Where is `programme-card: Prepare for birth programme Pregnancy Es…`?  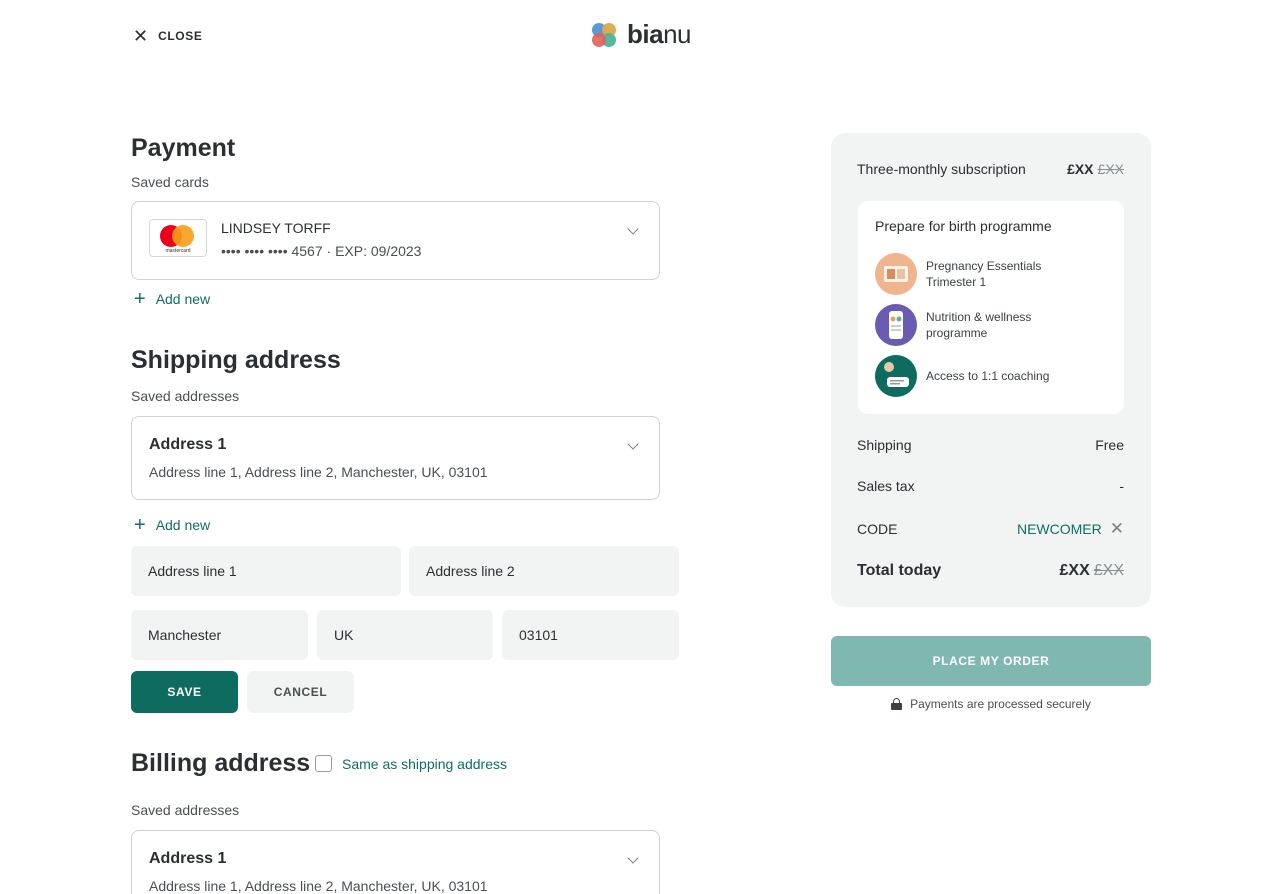
programme-card: Prepare for birth programme Pregnancy Es… is located at coordinates (991, 307).